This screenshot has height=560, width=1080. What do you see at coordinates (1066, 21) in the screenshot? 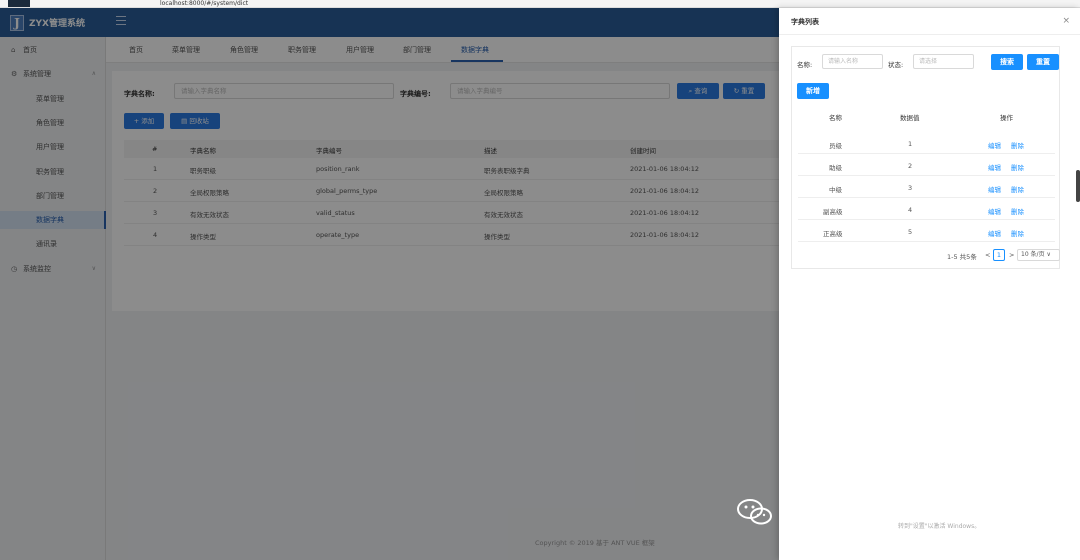
I see `close-icon: ×` at bounding box center [1066, 21].